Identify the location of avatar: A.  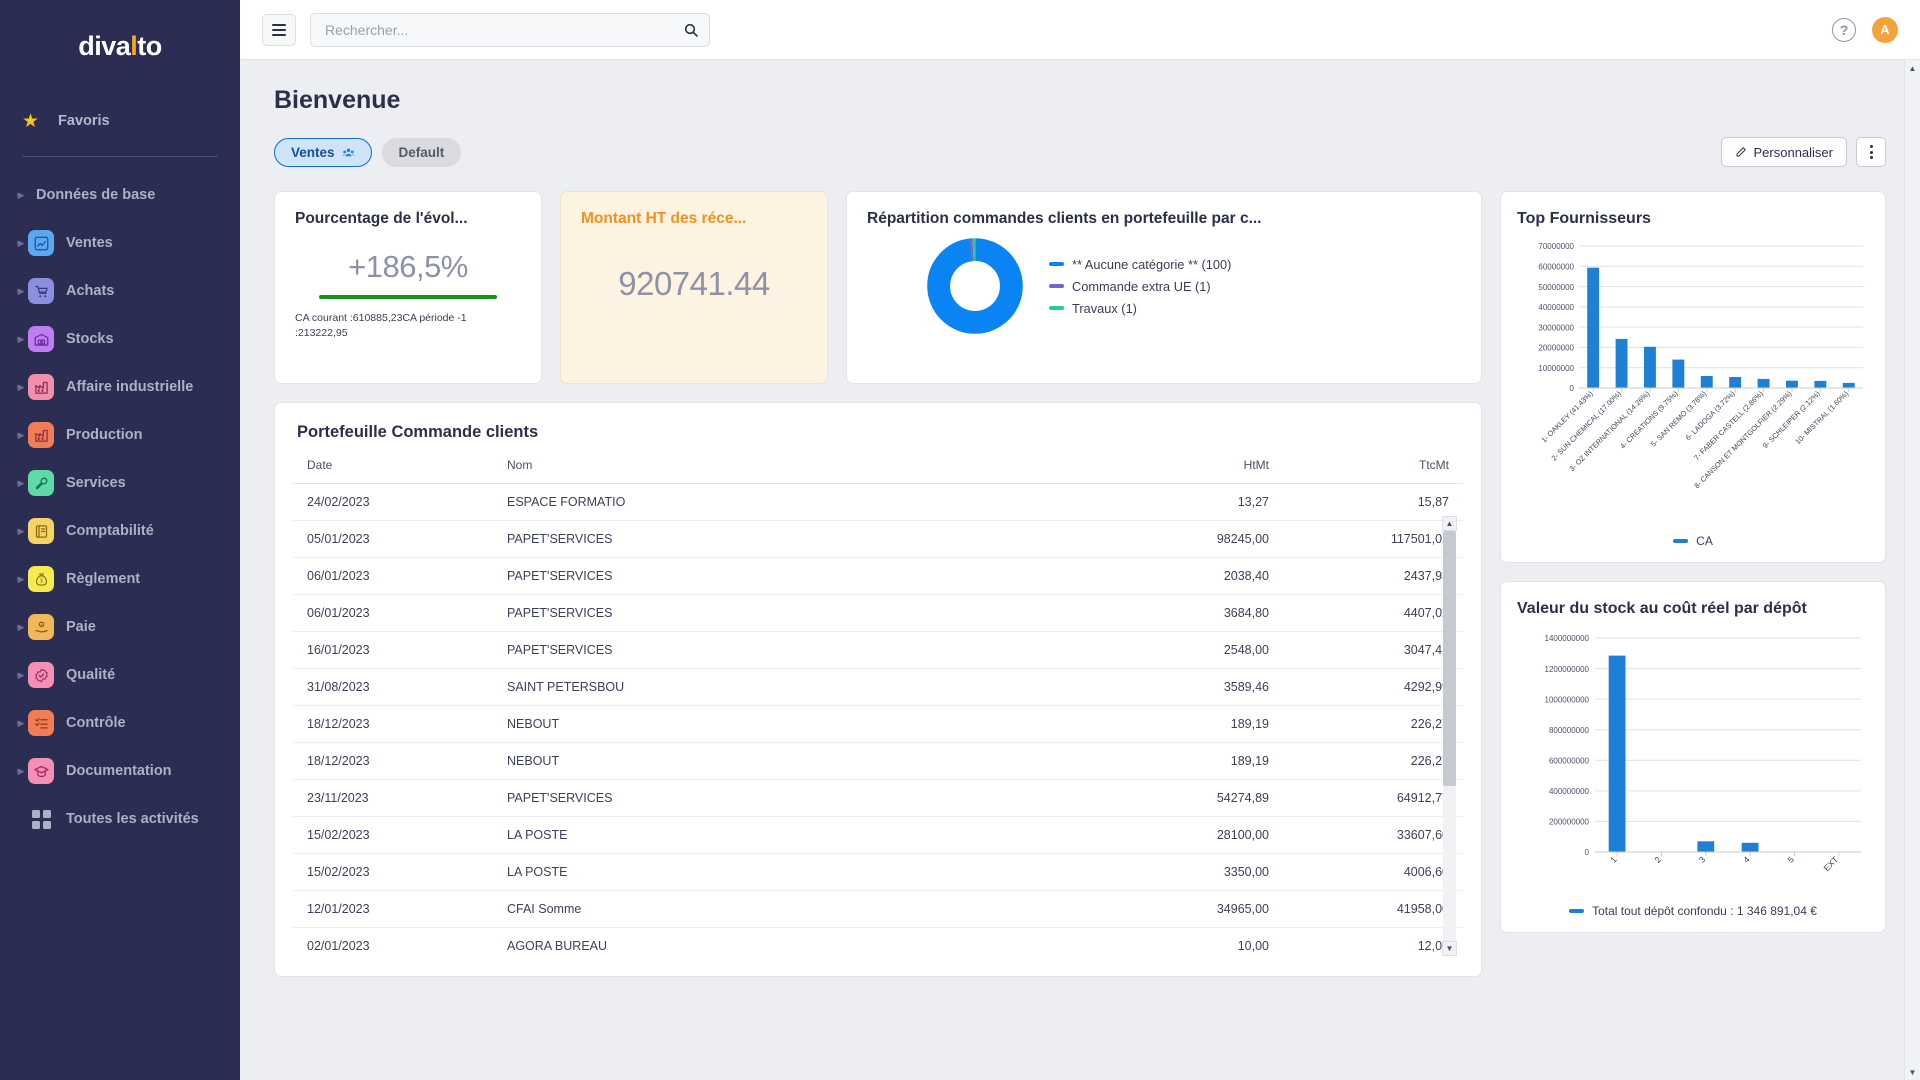
(1885, 29).